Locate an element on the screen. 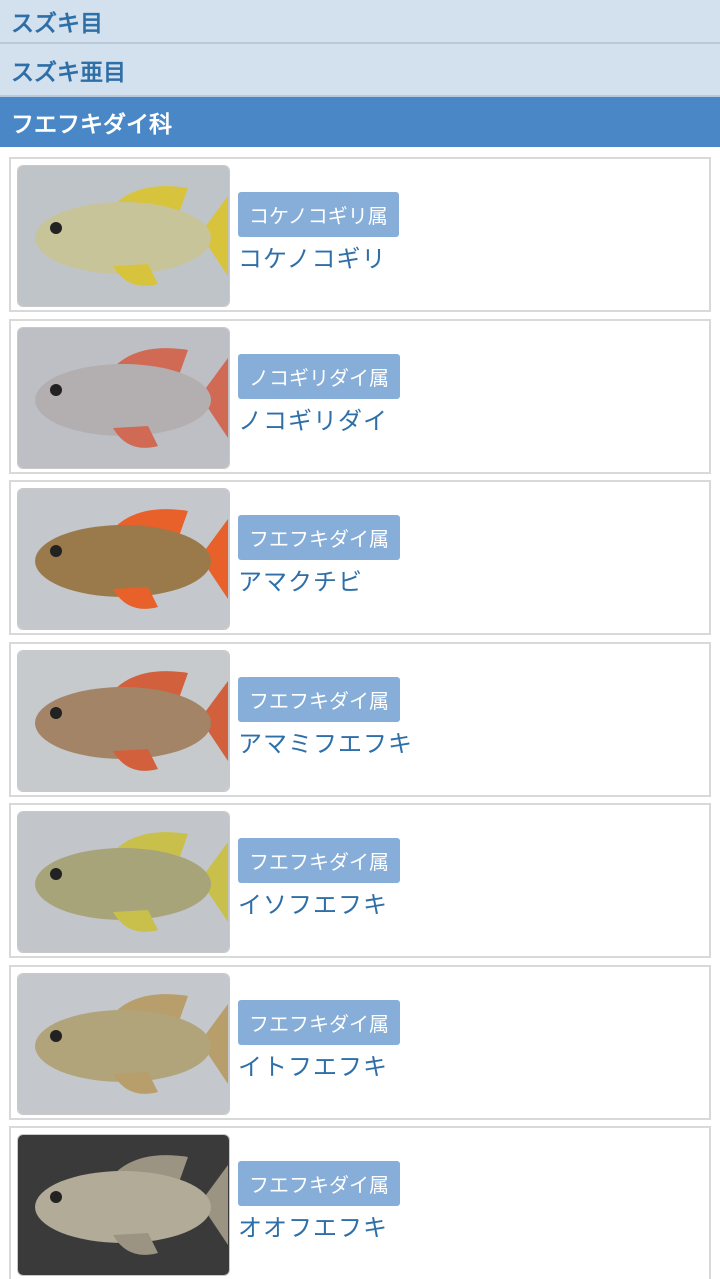 The image size is (720, 1279). species-name: オオフエフキ is located at coordinates (313, 1228).